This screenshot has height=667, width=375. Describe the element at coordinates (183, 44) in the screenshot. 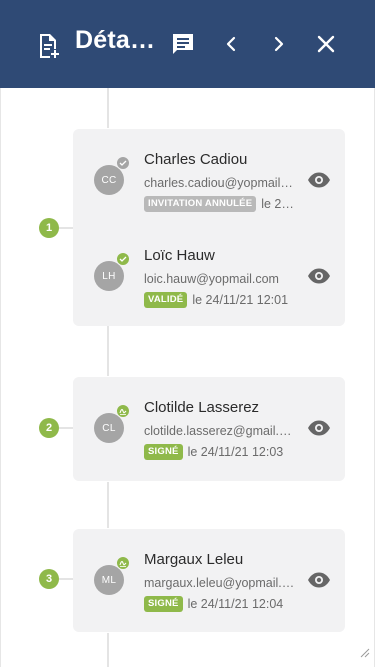

I see `comment-icon` at that location.